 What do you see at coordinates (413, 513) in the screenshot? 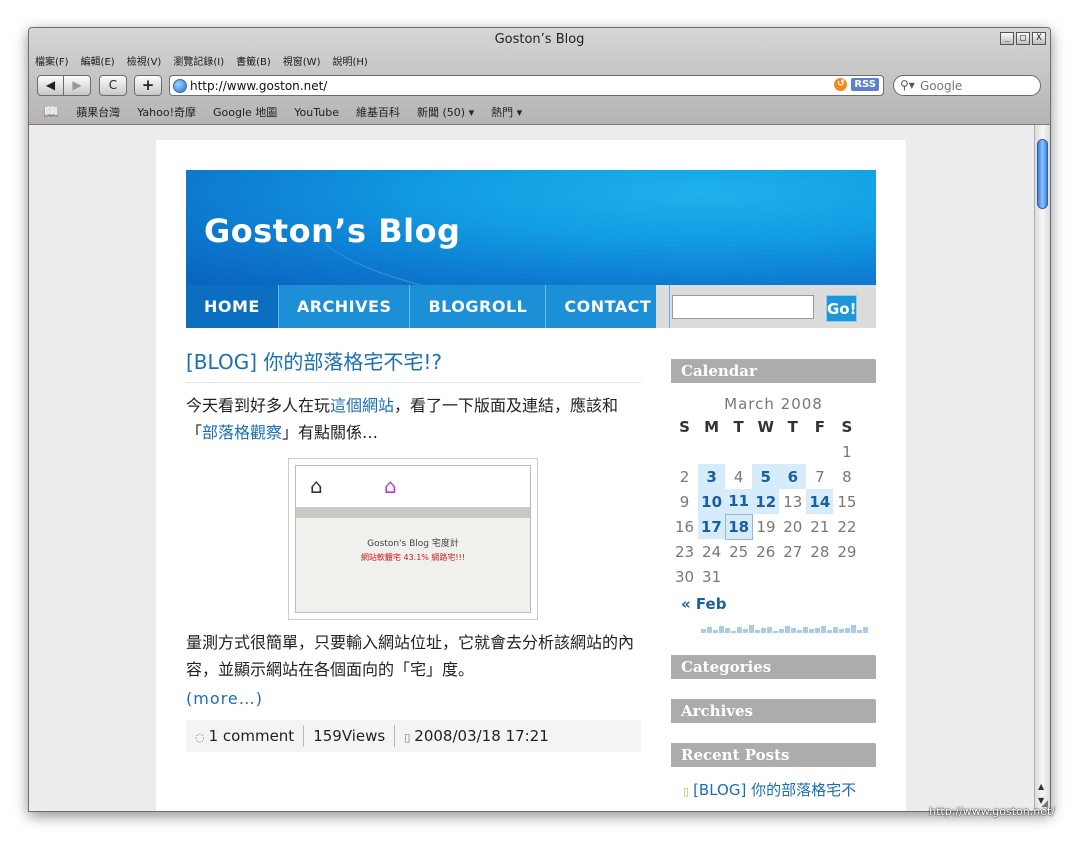
I see `thumb-bar` at bounding box center [413, 513].